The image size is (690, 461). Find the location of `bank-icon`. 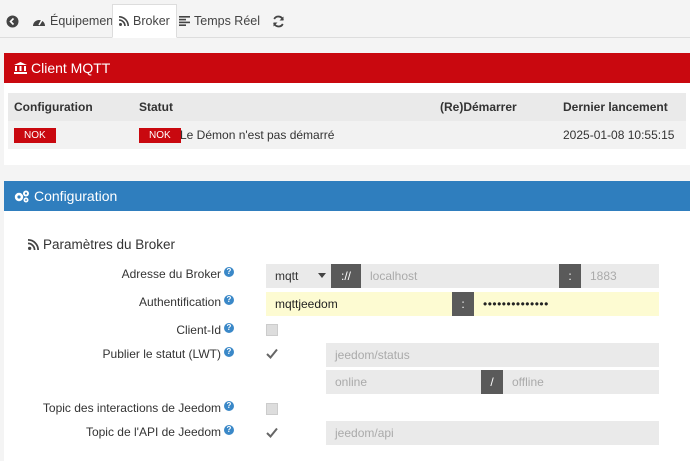

bank-icon is located at coordinates (20, 68).